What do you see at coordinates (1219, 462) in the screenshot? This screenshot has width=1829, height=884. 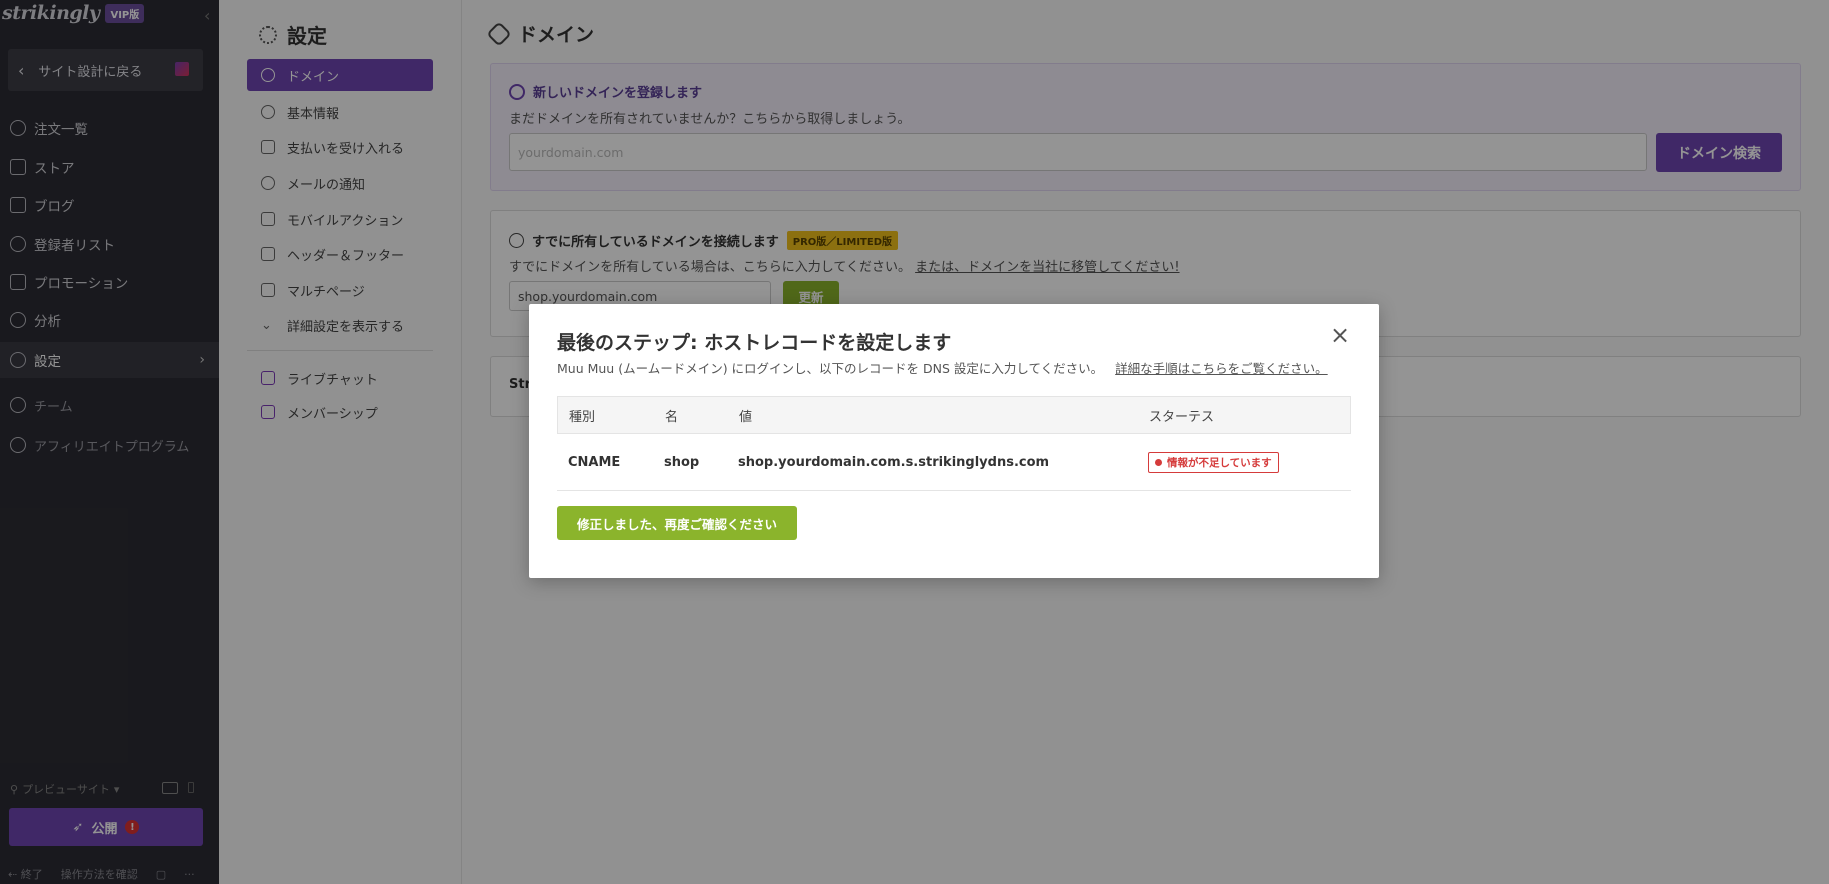 I see `status-badge-label: 情報が不足しています` at bounding box center [1219, 462].